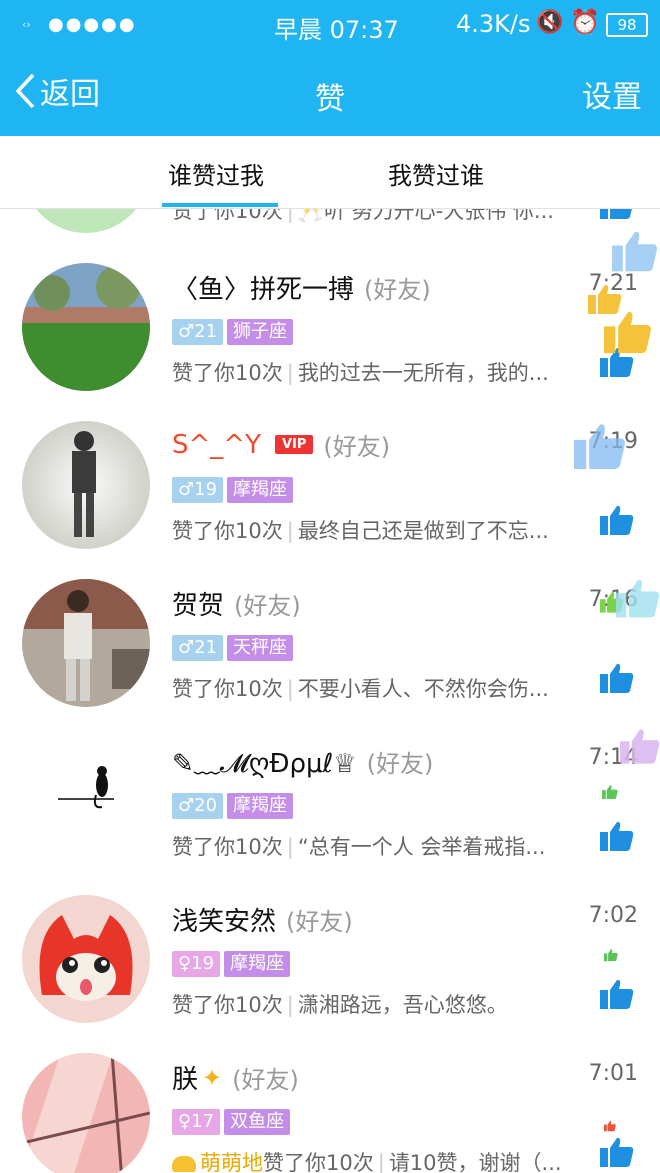 This screenshot has height=1173, width=660. Describe the element at coordinates (224, 922) in the screenshot. I see `user-name: 浅笑安然` at that location.